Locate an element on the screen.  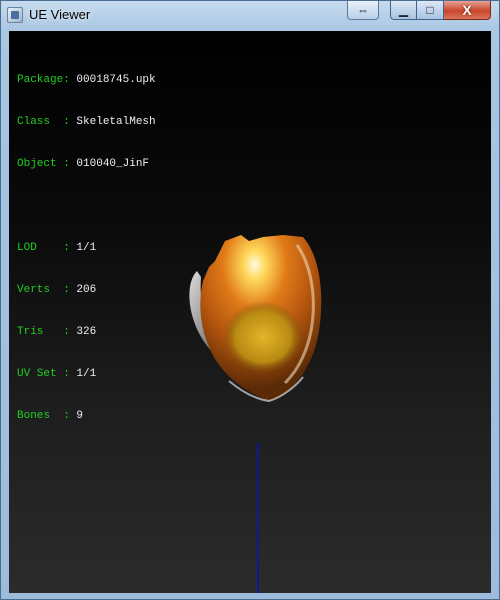
skeletal-mesh-model is located at coordinates (259, 321).